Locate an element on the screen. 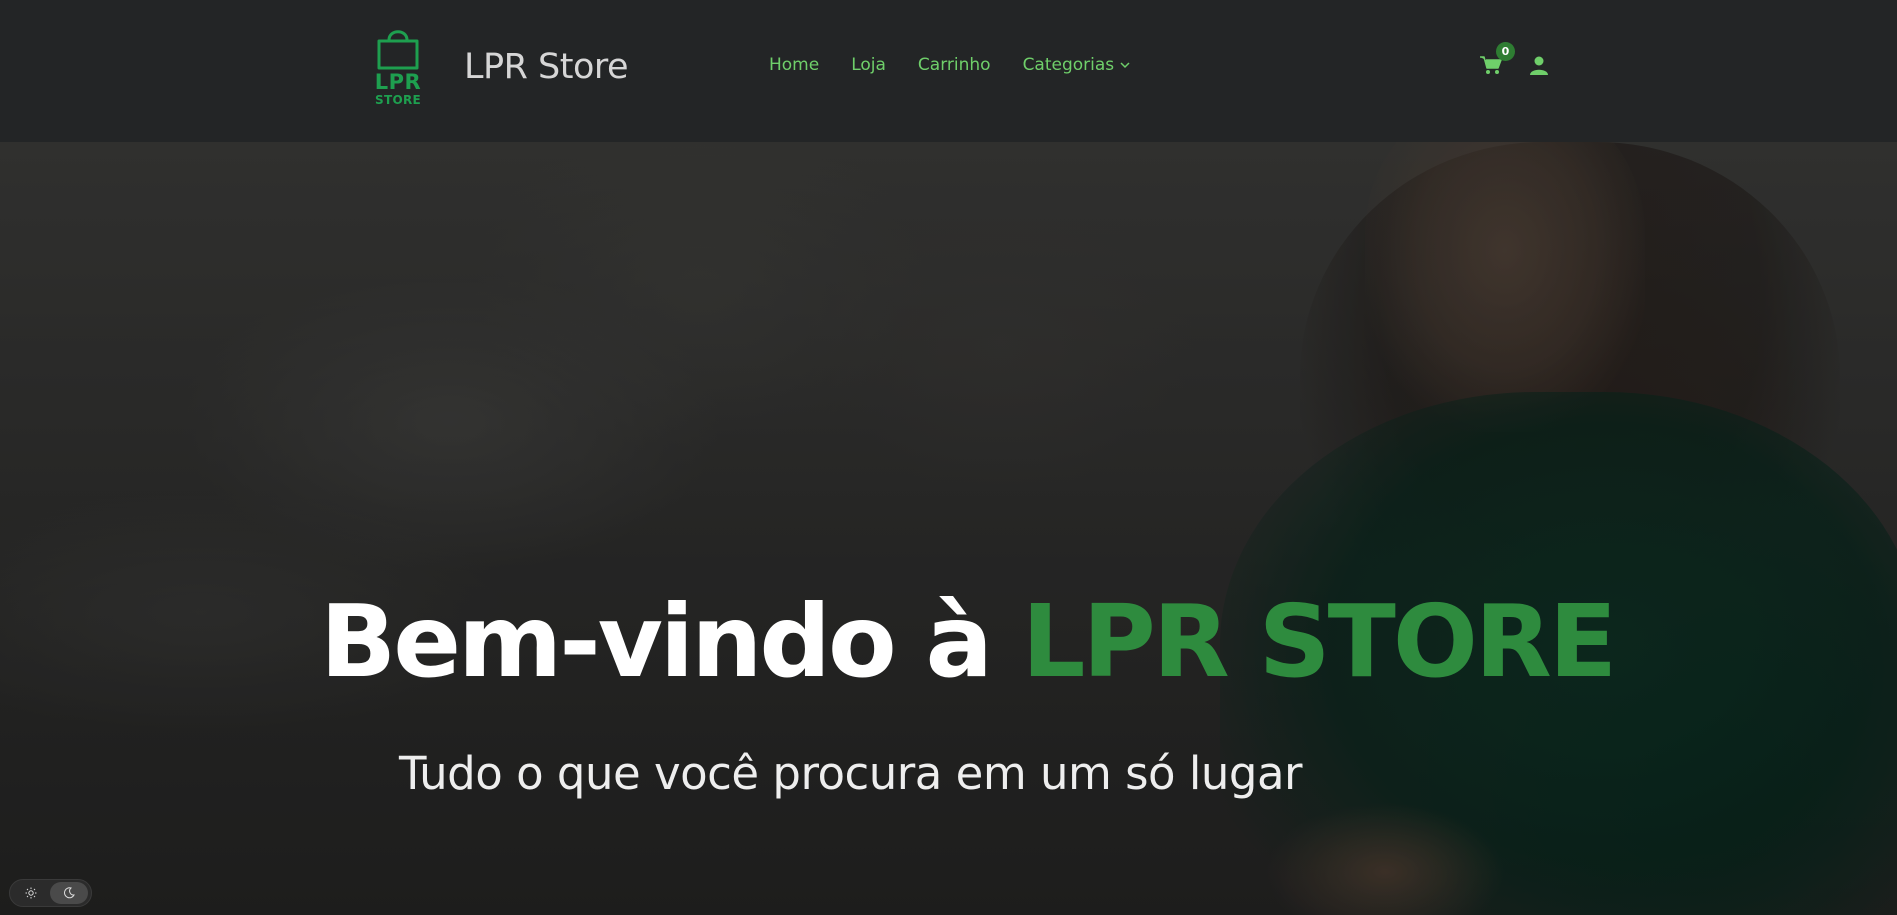  cart-count-badge: 0 is located at coordinates (1505, 51).